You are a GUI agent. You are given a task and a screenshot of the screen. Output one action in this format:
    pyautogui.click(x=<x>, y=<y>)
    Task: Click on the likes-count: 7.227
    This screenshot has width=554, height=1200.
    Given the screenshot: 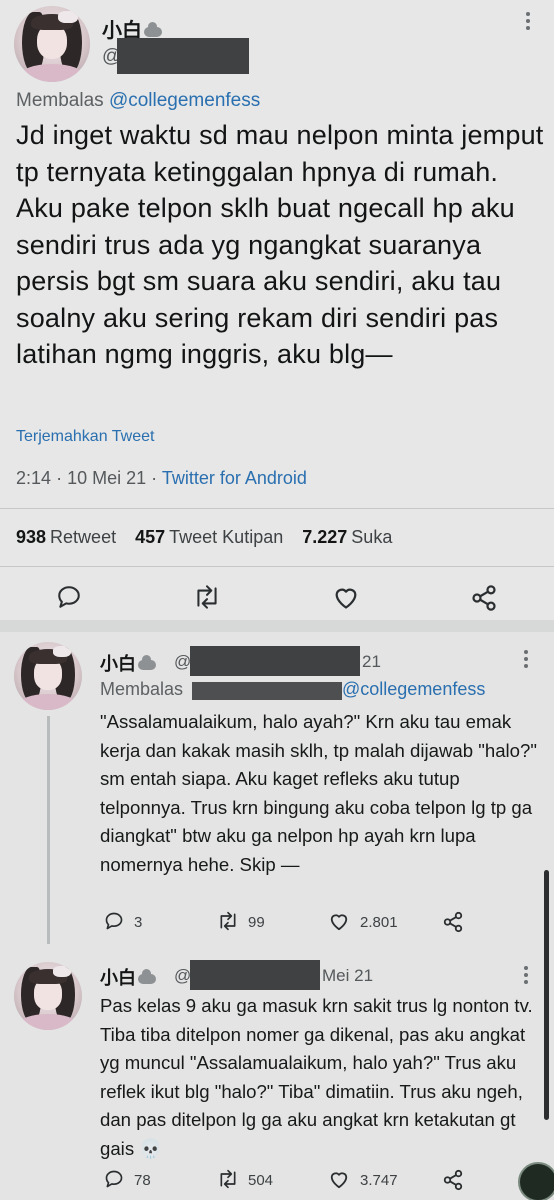 What is the action you would take?
    pyautogui.click(x=325, y=537)
    